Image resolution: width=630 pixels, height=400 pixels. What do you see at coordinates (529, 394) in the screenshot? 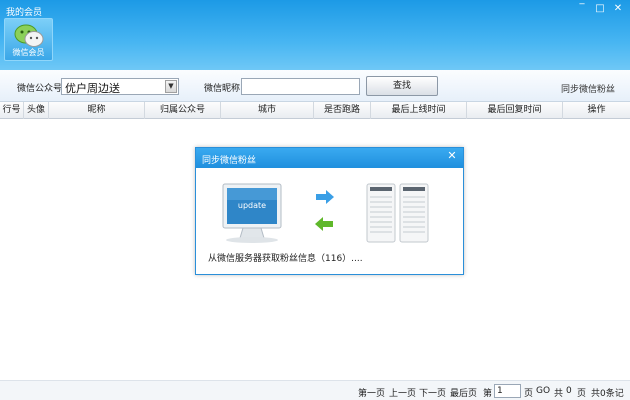
I see `page-suffix: 页` at bounding box center [529, 394].